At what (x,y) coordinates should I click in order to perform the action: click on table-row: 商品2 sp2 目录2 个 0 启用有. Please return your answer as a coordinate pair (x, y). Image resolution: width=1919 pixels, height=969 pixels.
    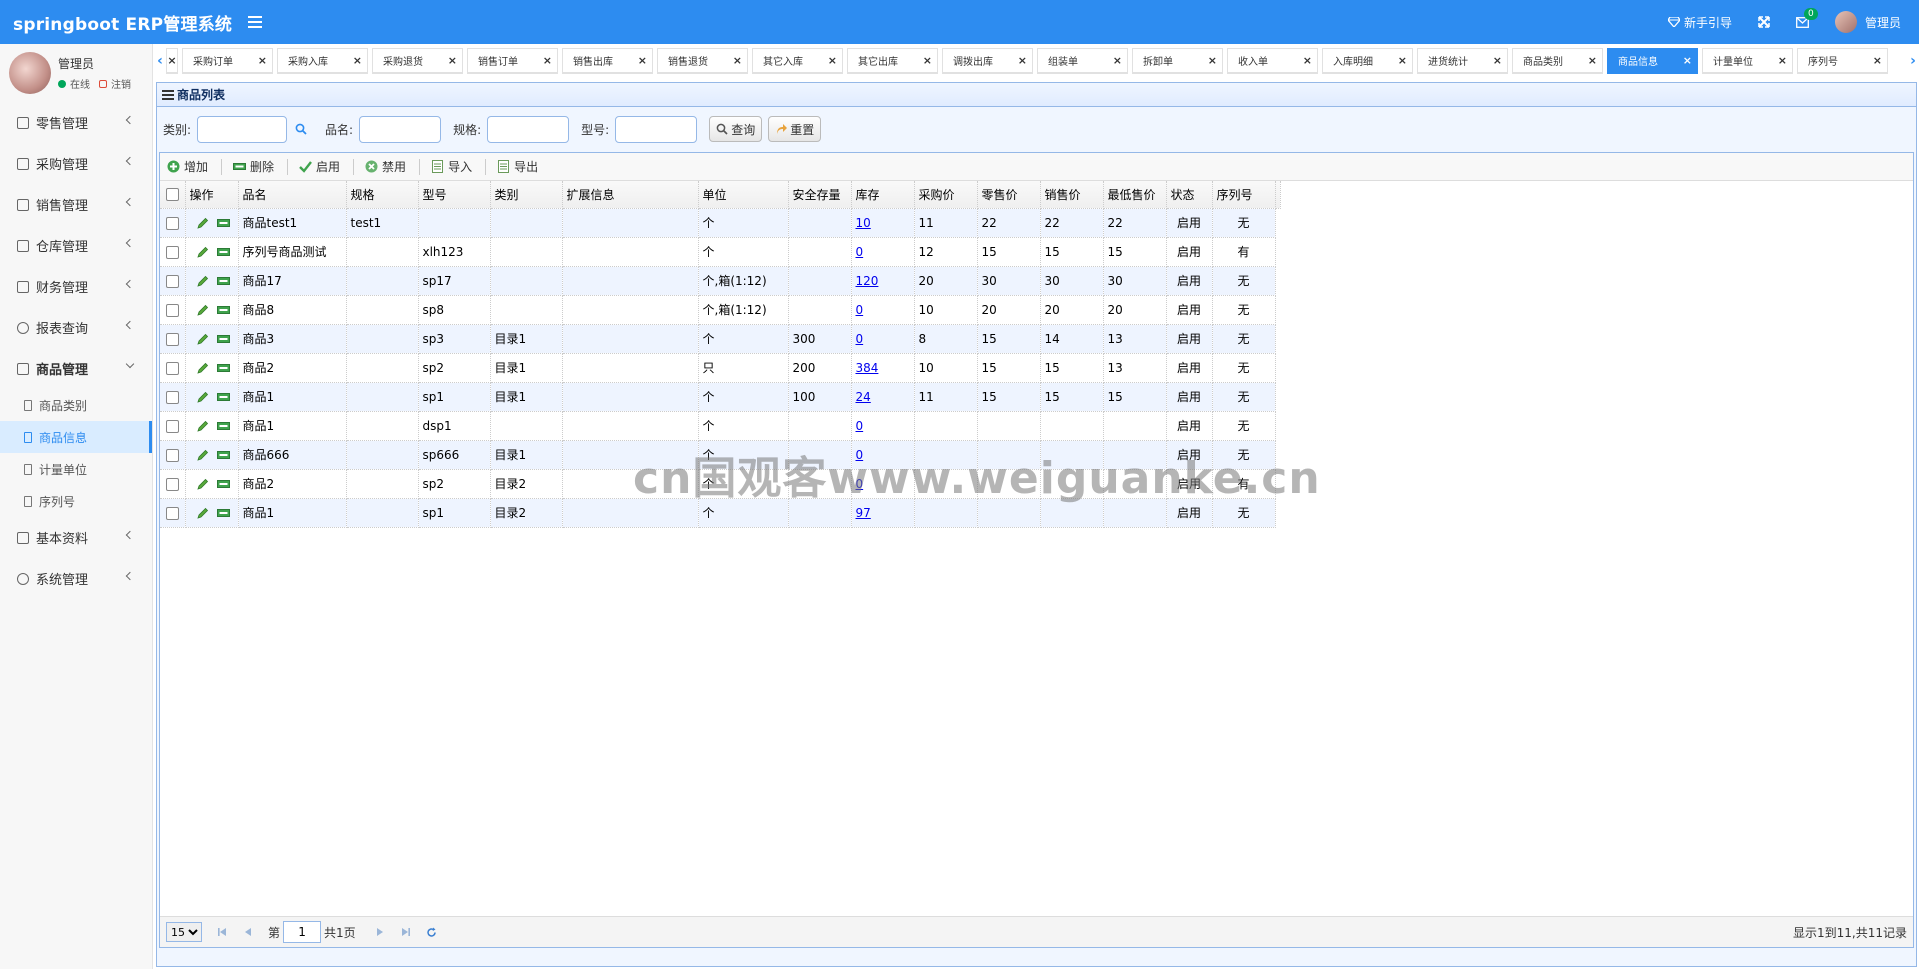
    Looking at the image, I should click on (720, 484).